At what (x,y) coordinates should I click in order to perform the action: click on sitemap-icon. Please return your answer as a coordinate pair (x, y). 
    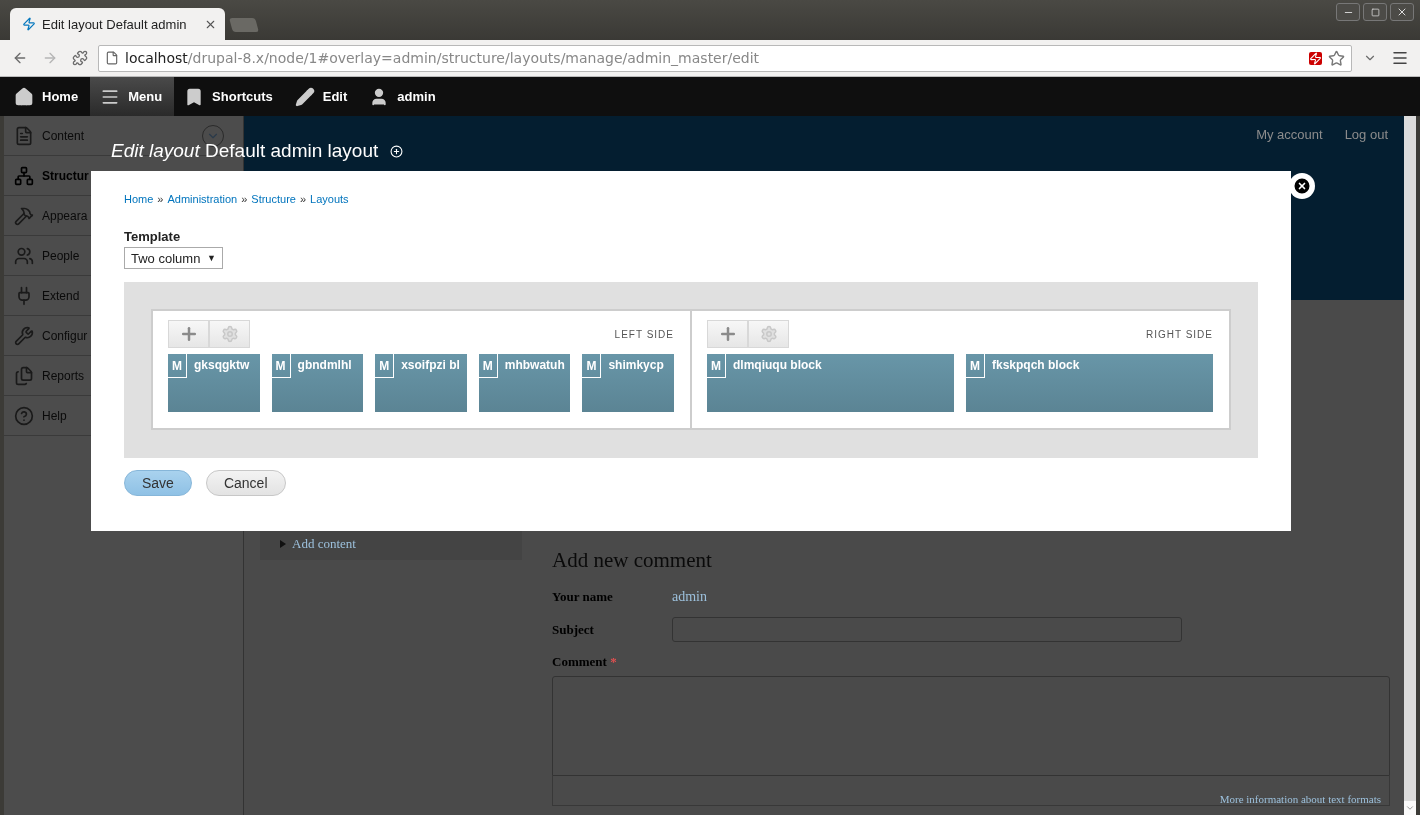
    Looking at the image, I should click on (24, 175).